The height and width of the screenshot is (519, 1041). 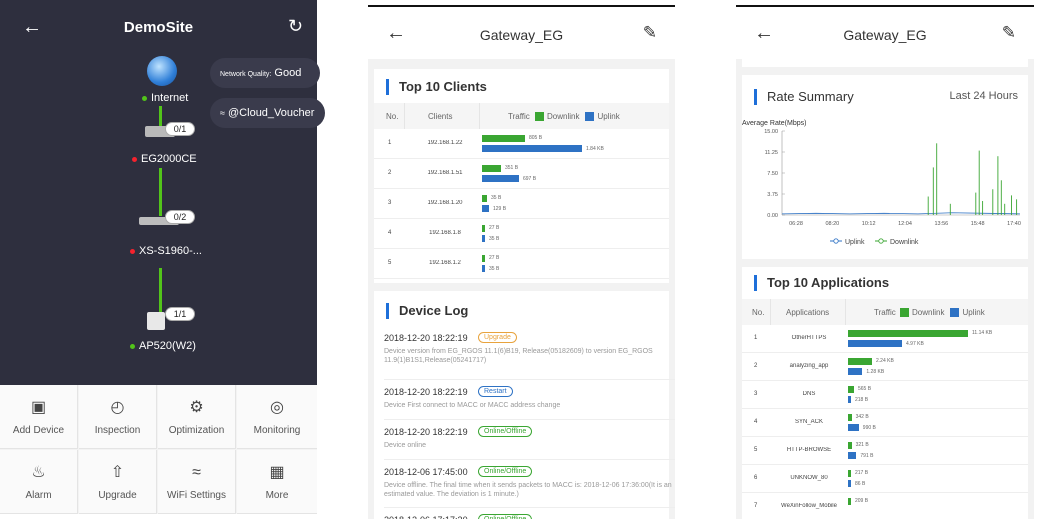 I want to click on refresh-icon: ↻, so click(x=295, y=26).